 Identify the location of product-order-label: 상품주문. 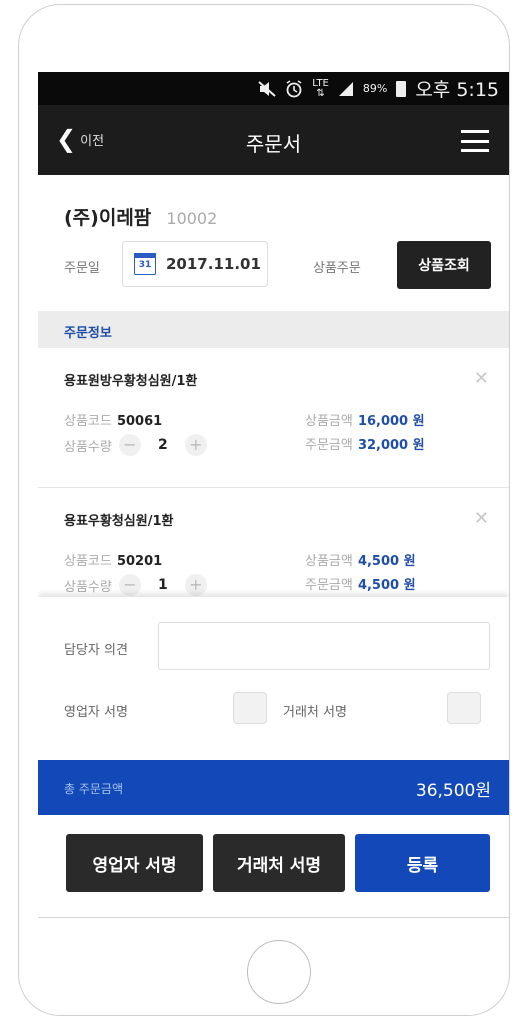
(337, 268).